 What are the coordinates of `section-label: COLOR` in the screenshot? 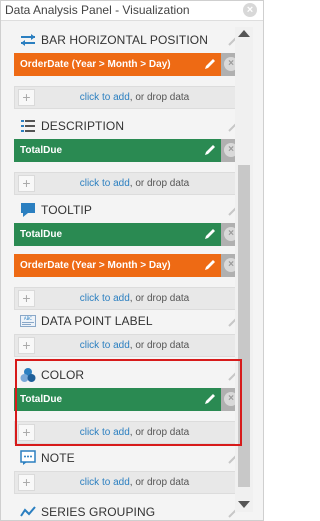 It's located at (63, 375).